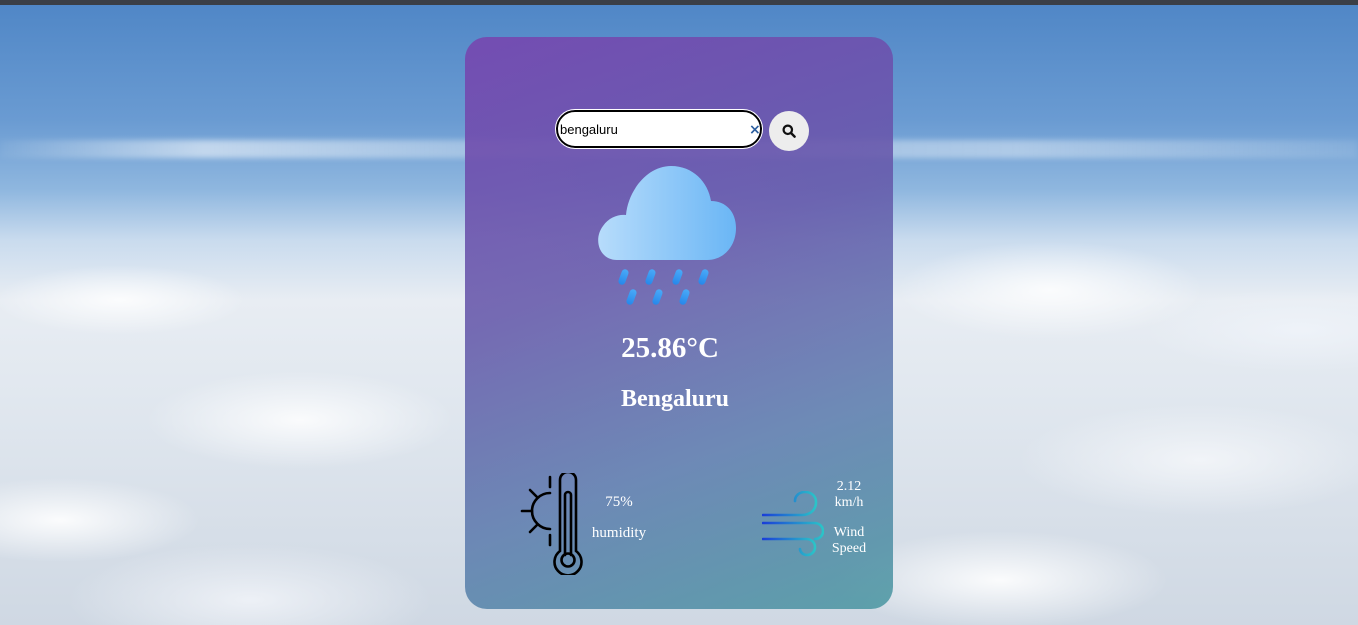 This screenshot has width=1358, height=625. What do you see at coordinates (659, 129) in the screenshot?
I see `search-input` at bounding box center [659, 129].